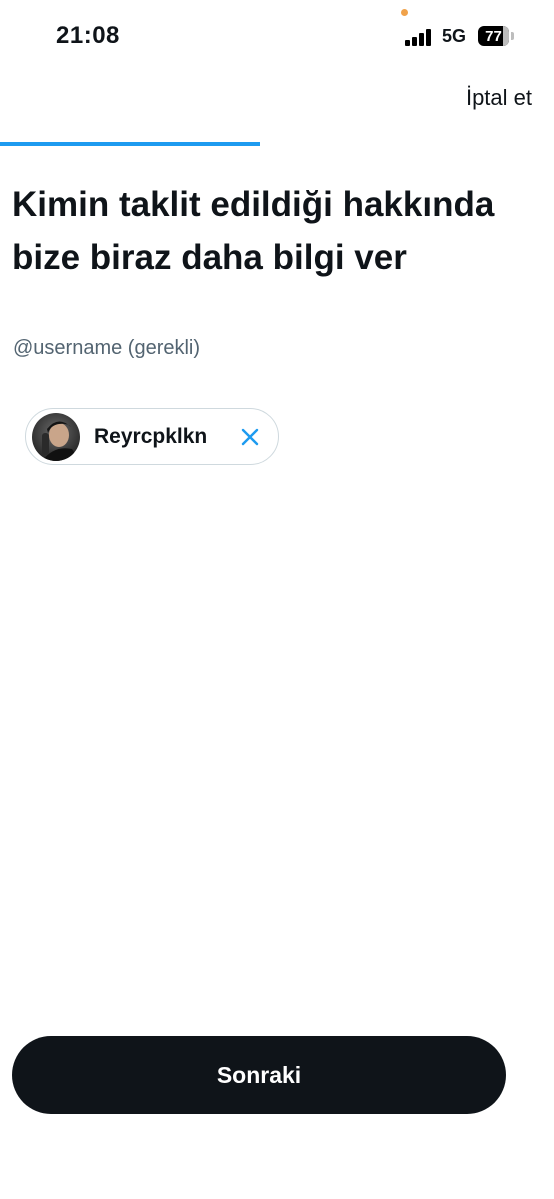 This screenshot has width=554, height=1199. I want to click on progress-bar-fill, so click(130, 144).